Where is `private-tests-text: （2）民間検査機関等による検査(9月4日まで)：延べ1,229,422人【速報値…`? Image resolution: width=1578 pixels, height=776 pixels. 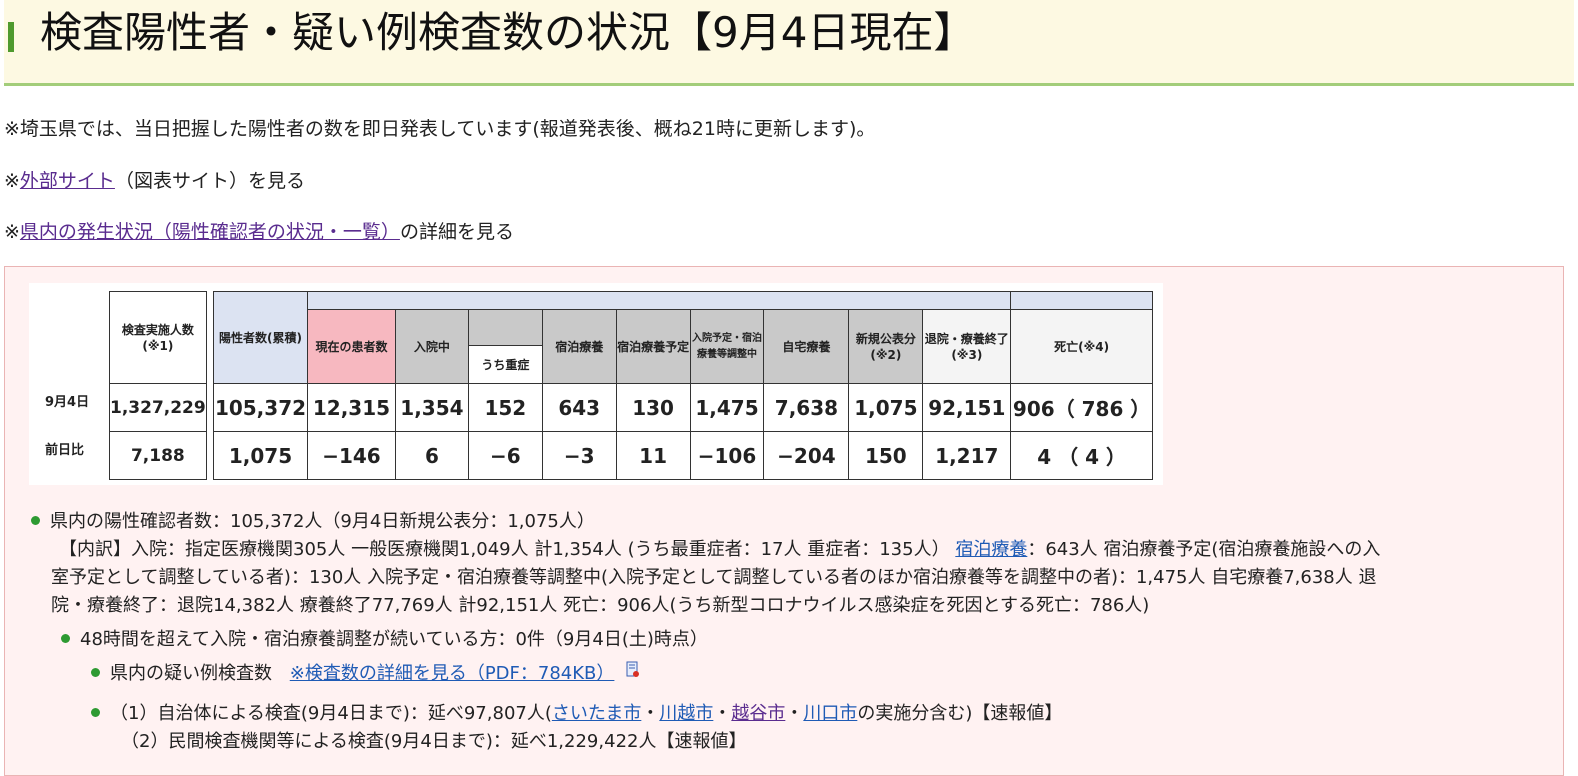 private-tests-text: （2）民間検査機関等による検査(9月4日まで)：延べ1,229,422人【速報値… is located at coordinates (434, 741).